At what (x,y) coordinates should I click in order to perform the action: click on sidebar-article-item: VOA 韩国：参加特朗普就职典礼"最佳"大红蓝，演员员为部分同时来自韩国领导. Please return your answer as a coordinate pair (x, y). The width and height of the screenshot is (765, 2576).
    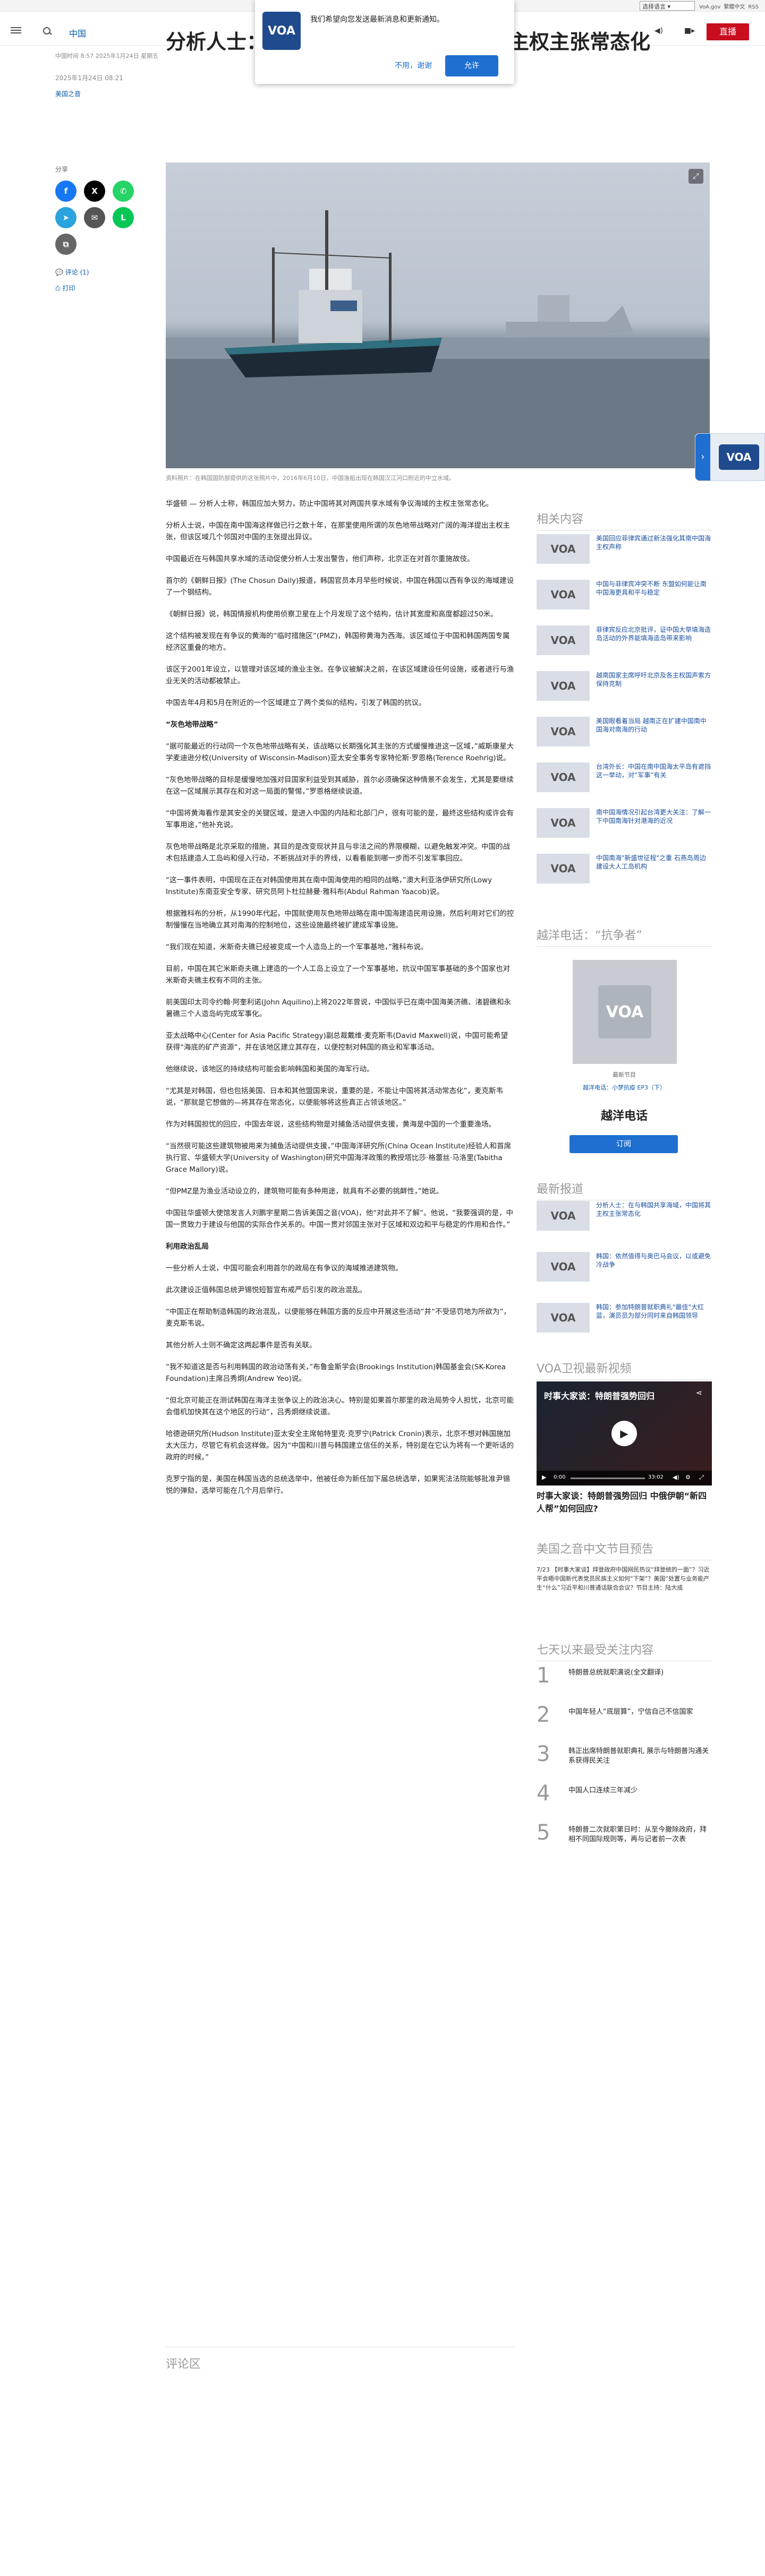
    Looking at the image, I should click on (624, 1319).